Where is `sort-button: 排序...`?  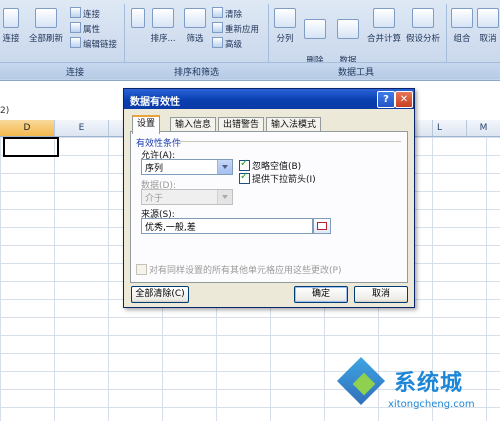 sort-button: 排序... is located at coordinates (163, 26).